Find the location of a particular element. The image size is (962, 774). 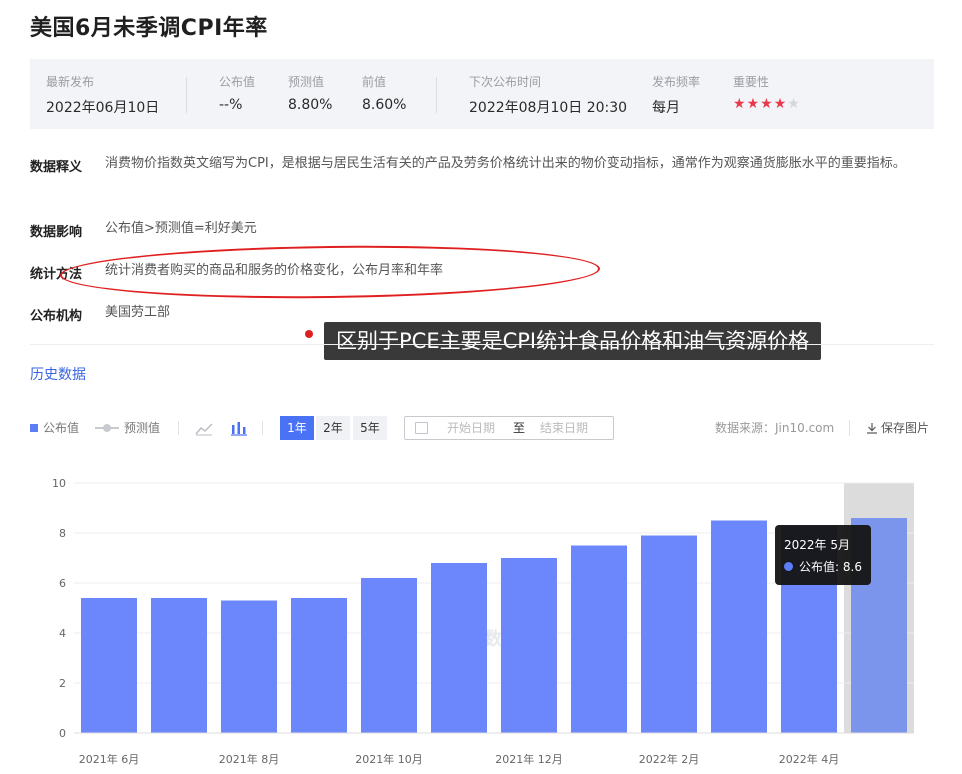

latest-release-label: 最新发布 is located at coordinates (70, 82).